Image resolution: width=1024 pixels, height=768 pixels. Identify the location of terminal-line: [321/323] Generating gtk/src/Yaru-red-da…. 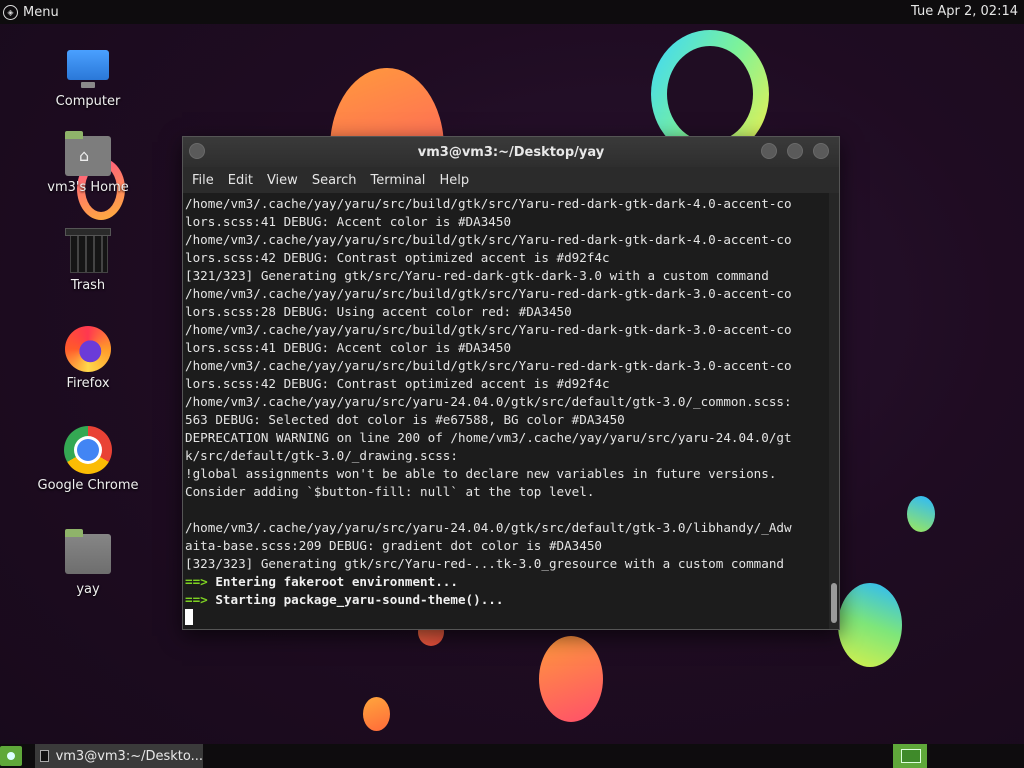
(477, 275).